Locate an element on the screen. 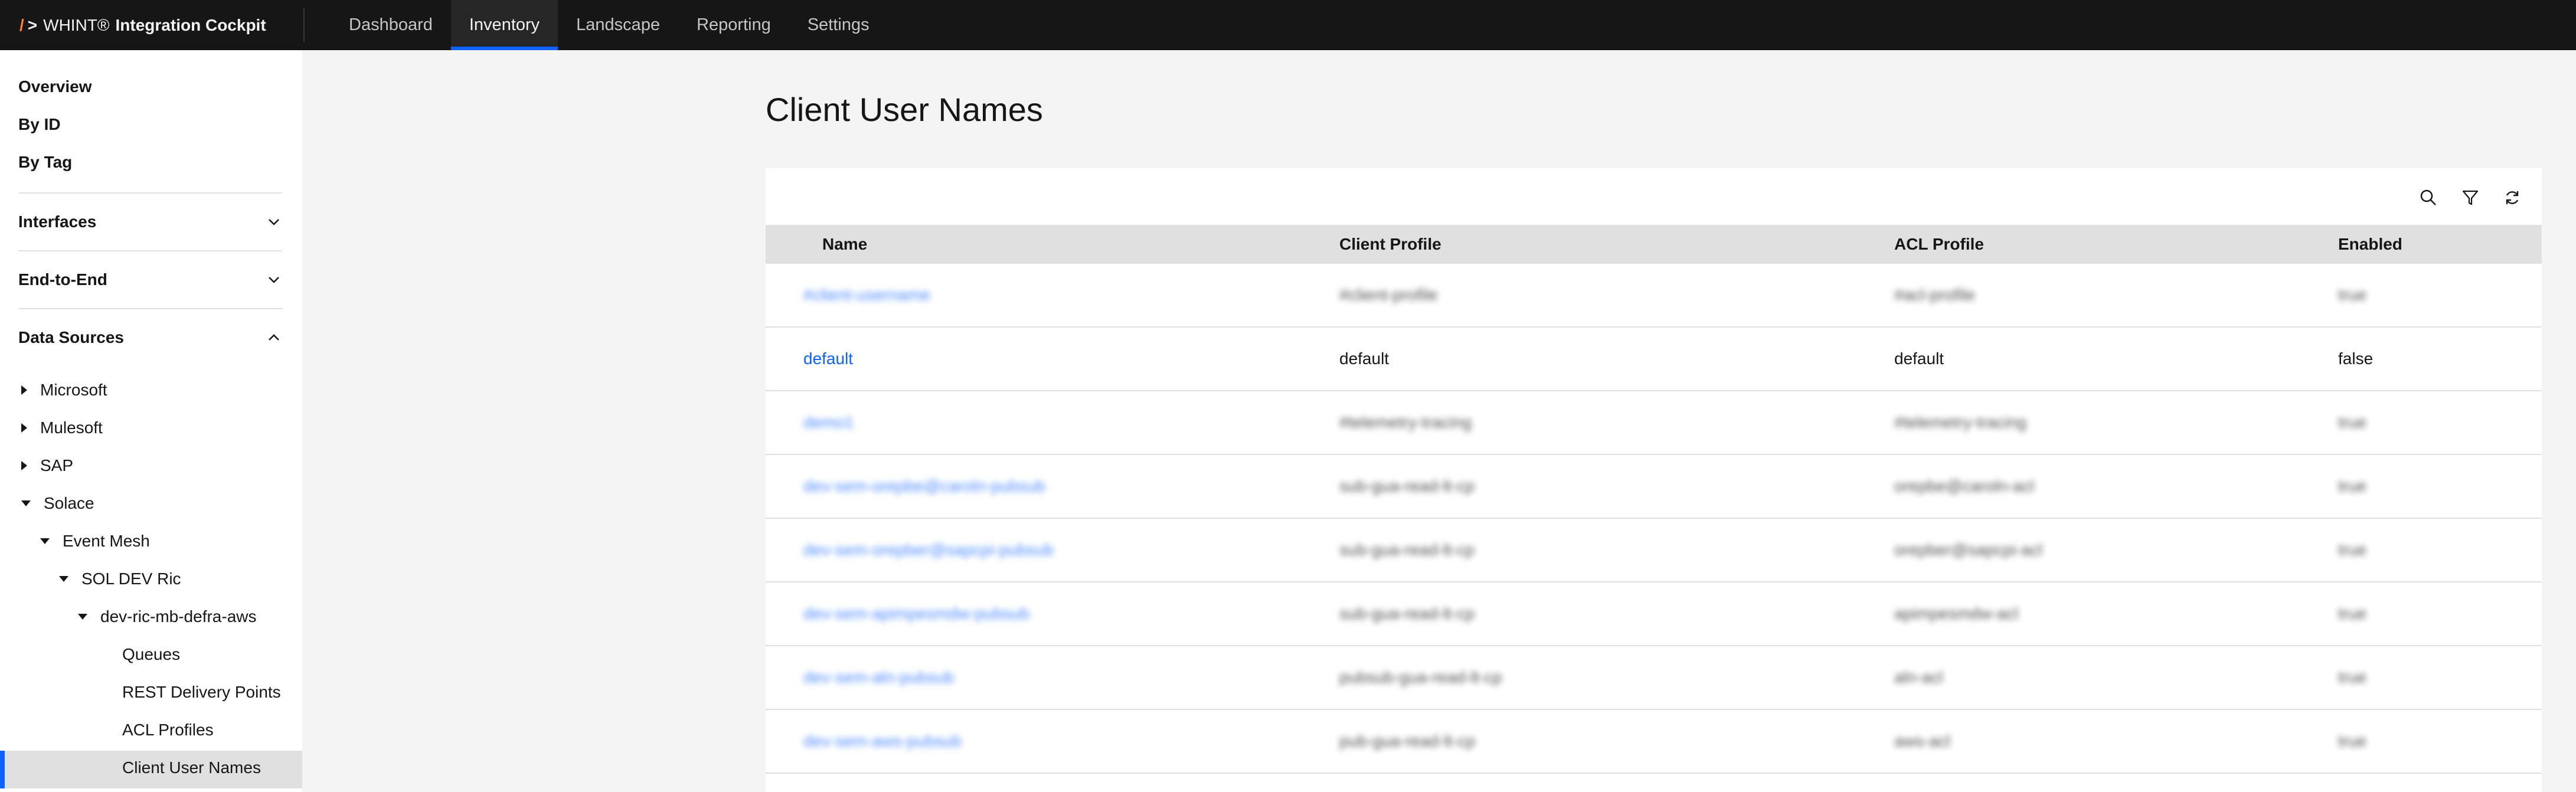 This screenshot has width=2576, height=792. cell-acl-profile: apimpesmdw-acl is located at coordinates (1956, 613).